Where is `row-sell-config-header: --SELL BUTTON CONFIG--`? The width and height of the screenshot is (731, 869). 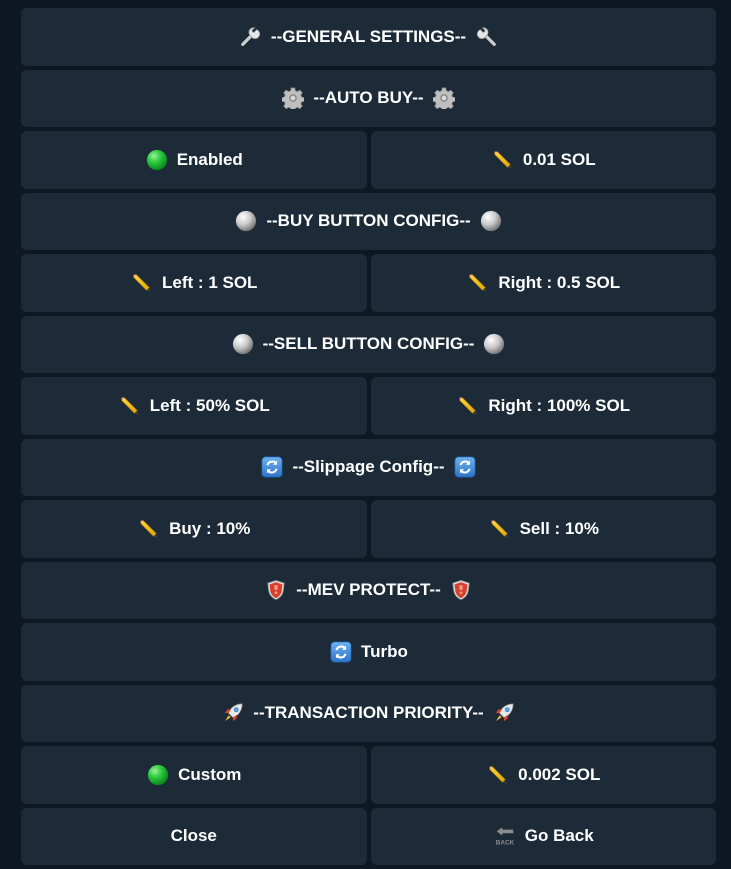 row-sell-config-header: --SELL BUTTON CONFIG-- is located at coordinates (368, 344).